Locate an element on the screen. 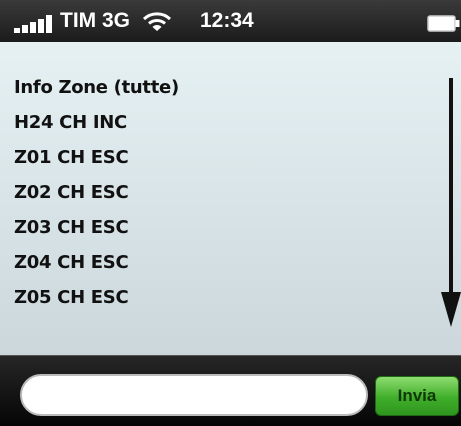  clock: 12:34 is located at coordinates (227, 20).